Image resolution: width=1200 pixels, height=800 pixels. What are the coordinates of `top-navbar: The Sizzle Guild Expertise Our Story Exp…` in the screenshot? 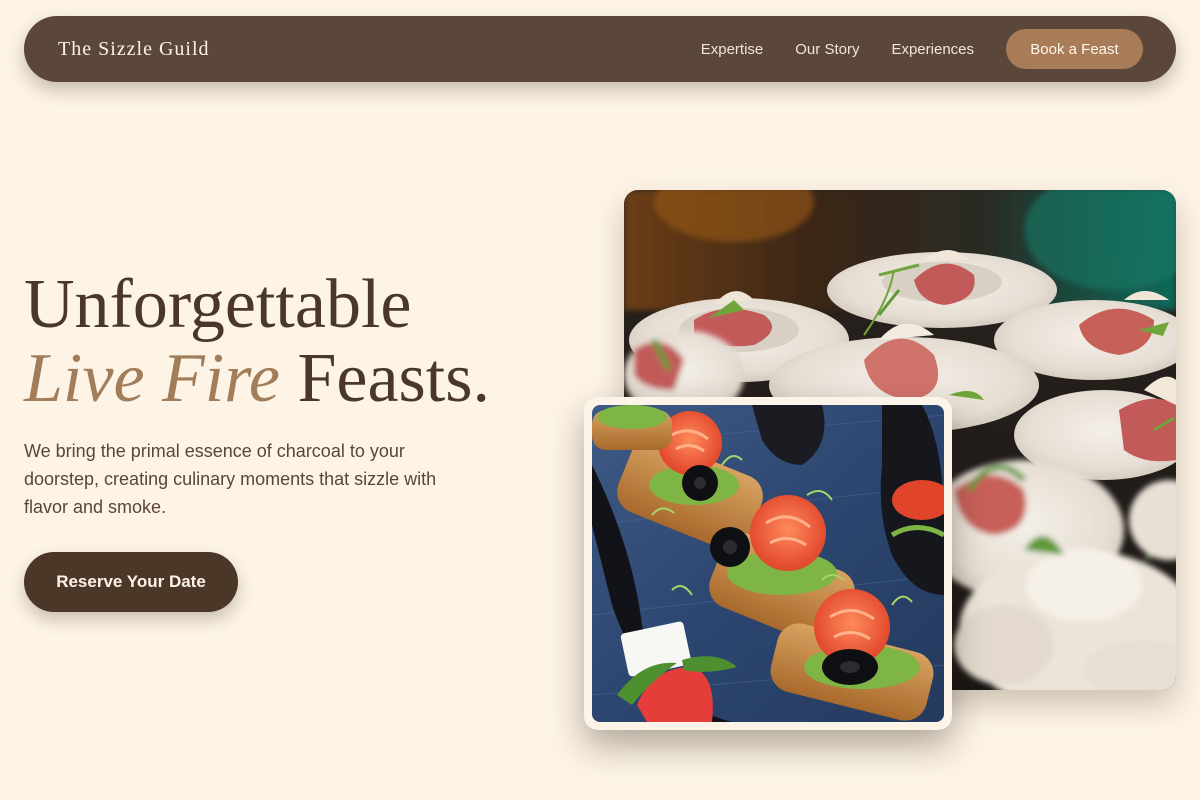 It's located at (600, 49).